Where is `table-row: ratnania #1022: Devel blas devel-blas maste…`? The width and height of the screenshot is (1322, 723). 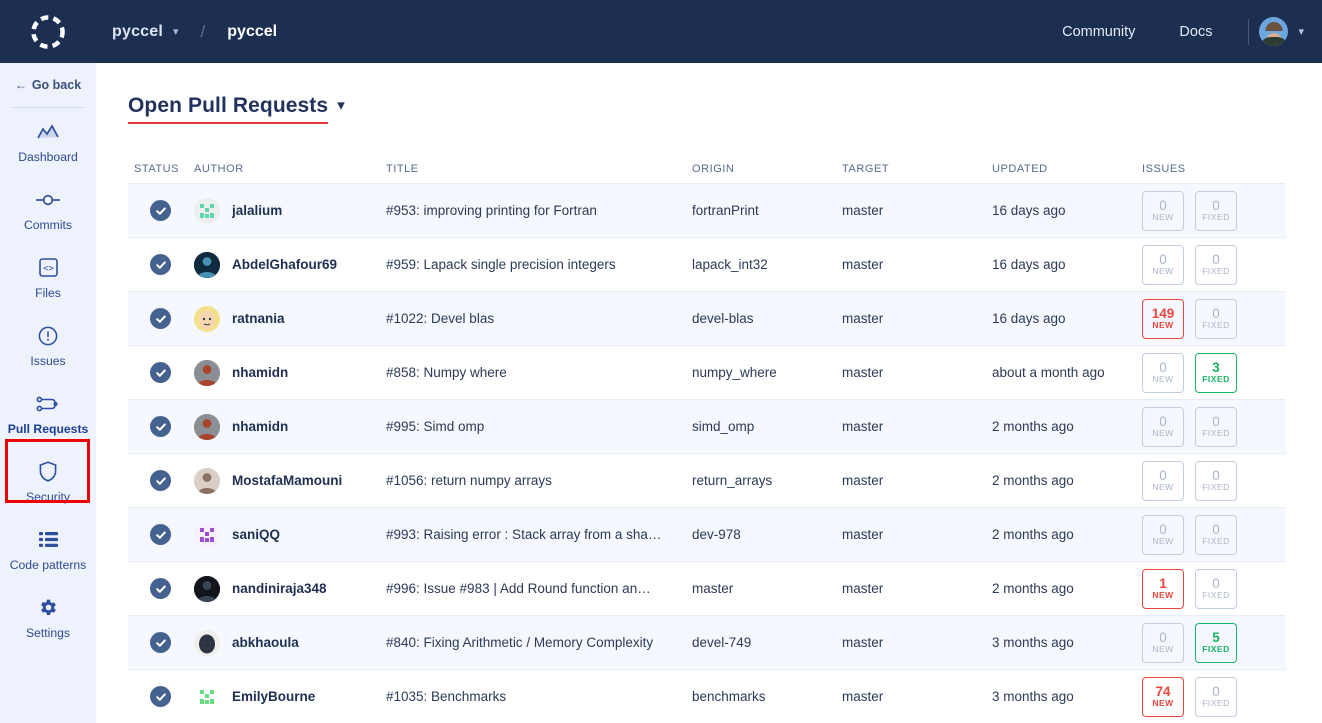
table-row: ratnania #1022: Devel blas devel-blas maste… is located at coordinates (707, 318).